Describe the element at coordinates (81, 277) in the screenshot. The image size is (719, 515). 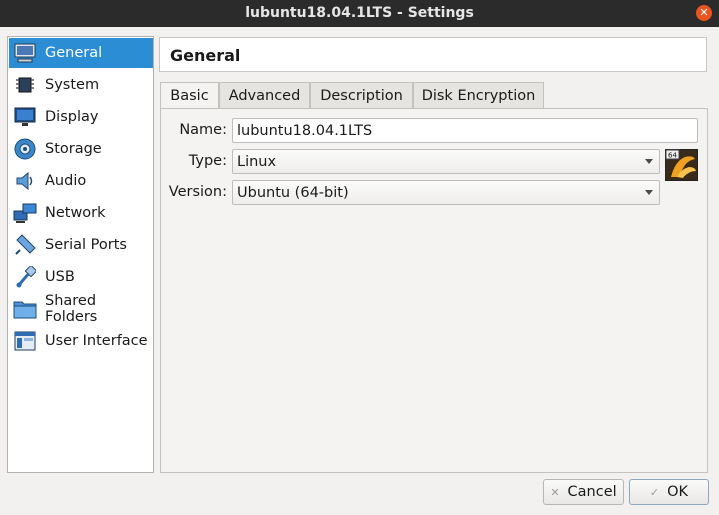
I see `sidebar-item-usb: USB` at that location.